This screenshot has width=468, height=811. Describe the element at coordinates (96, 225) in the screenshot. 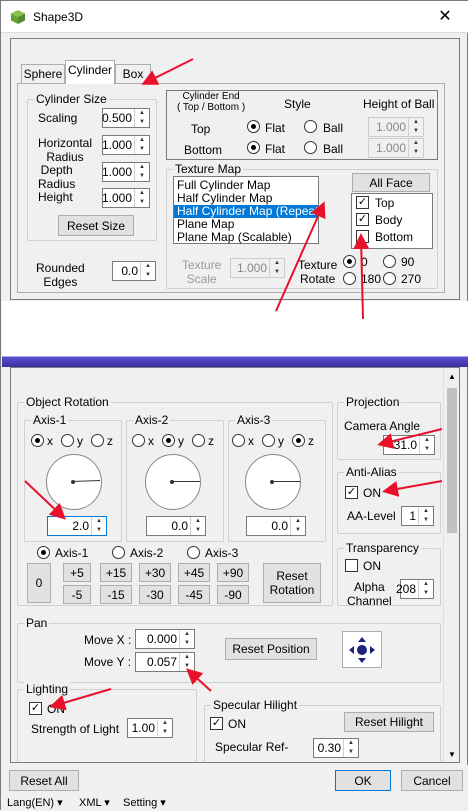

I see `reset-size-button: Reset Size` at that location.